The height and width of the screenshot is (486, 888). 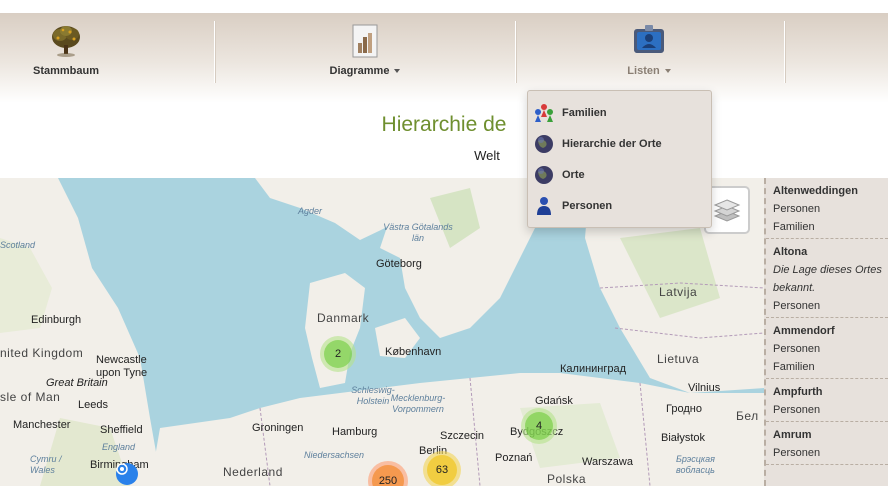 What do you see at coordinates (649, 41) in the screenshot?
I see `id-card-icon` at bounding box center [649, 41].